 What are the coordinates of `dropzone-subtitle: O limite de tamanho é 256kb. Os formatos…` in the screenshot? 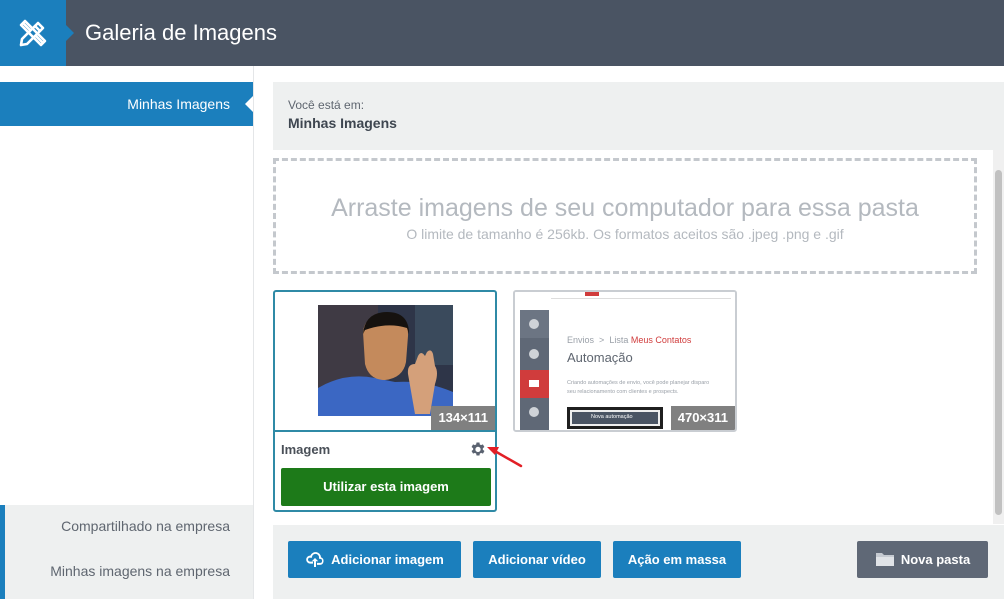 It's located at (625, 234).